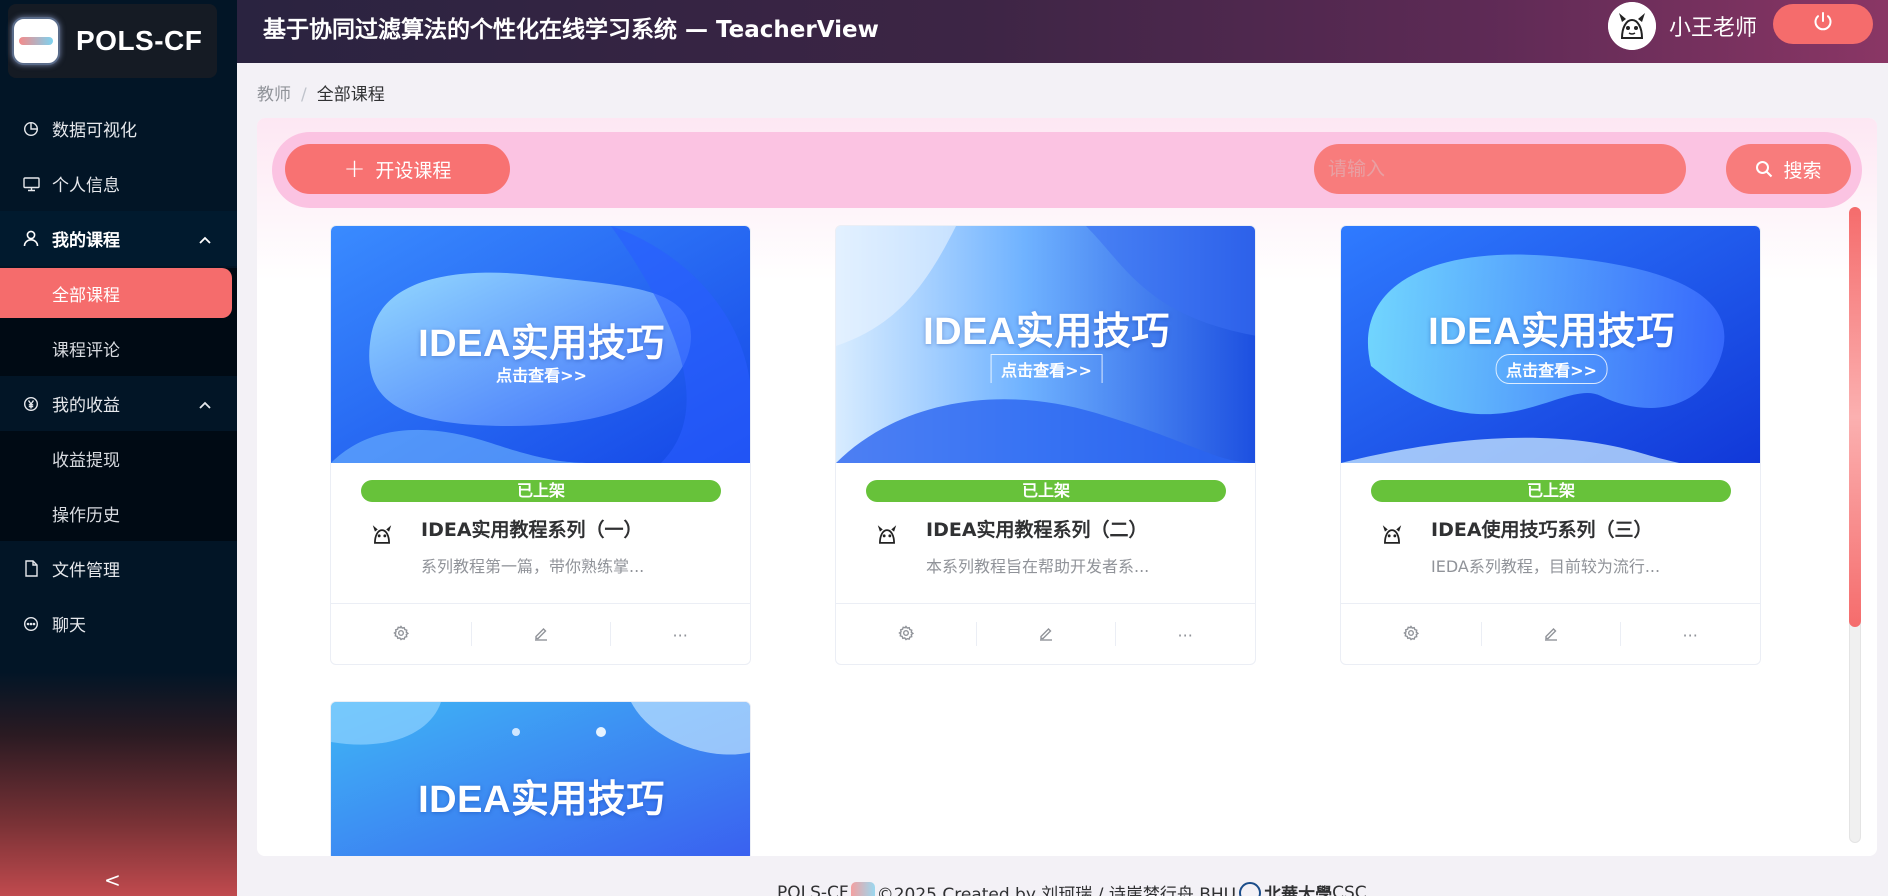 Image resolution: width=1888 pixels, height=896 pixels. Describe the element at coordinates (118, 403) in the screenshot. I see `sidebar-item-my-earnings: 我的收益` at that location.